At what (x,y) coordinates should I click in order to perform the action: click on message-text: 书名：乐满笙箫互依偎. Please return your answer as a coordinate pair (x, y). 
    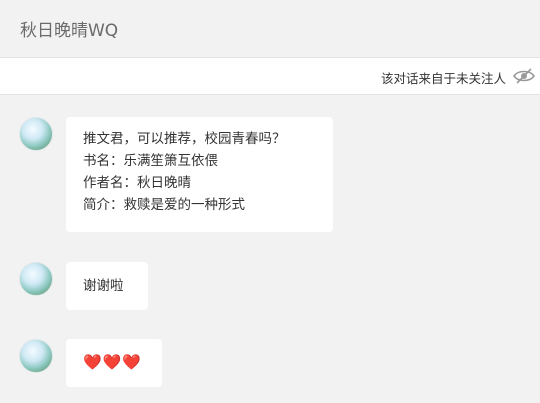
    Looking at the image, I should click on (150, 161).